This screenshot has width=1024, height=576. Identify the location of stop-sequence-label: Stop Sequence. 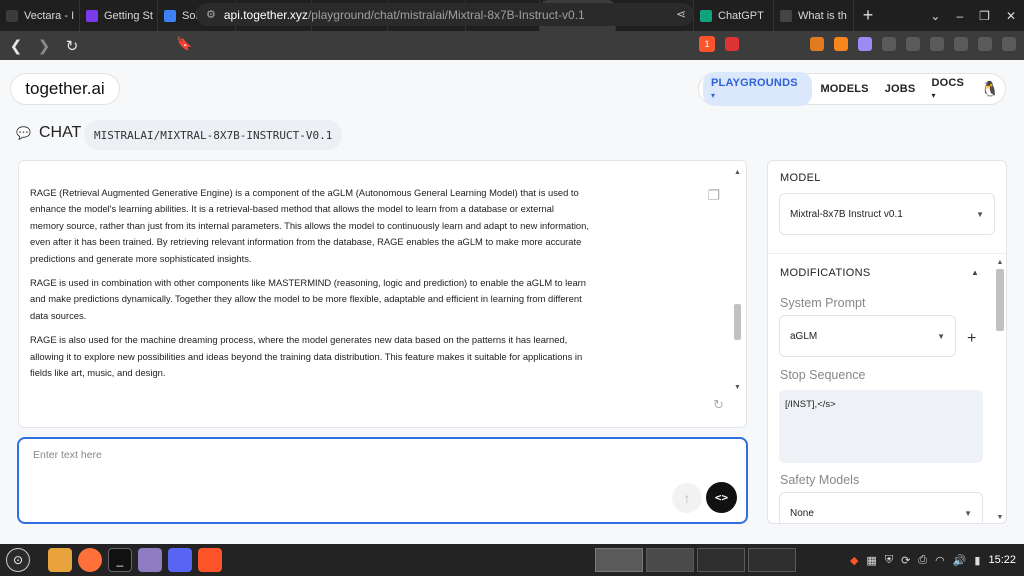
(823, 375).